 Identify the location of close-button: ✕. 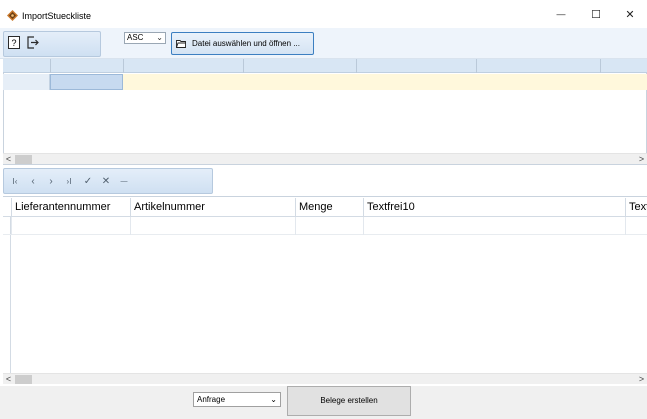
(630, 14).